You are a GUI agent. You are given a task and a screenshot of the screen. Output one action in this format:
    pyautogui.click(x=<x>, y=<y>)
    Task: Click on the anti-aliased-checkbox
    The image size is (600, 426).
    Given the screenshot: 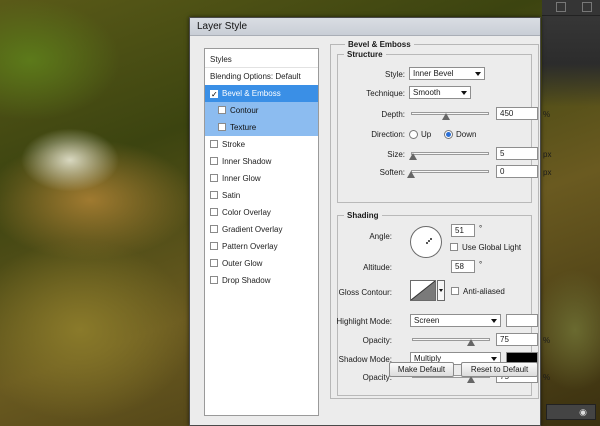 What is the action you would take?
    pyautogui.click(x=455, y=291)
    